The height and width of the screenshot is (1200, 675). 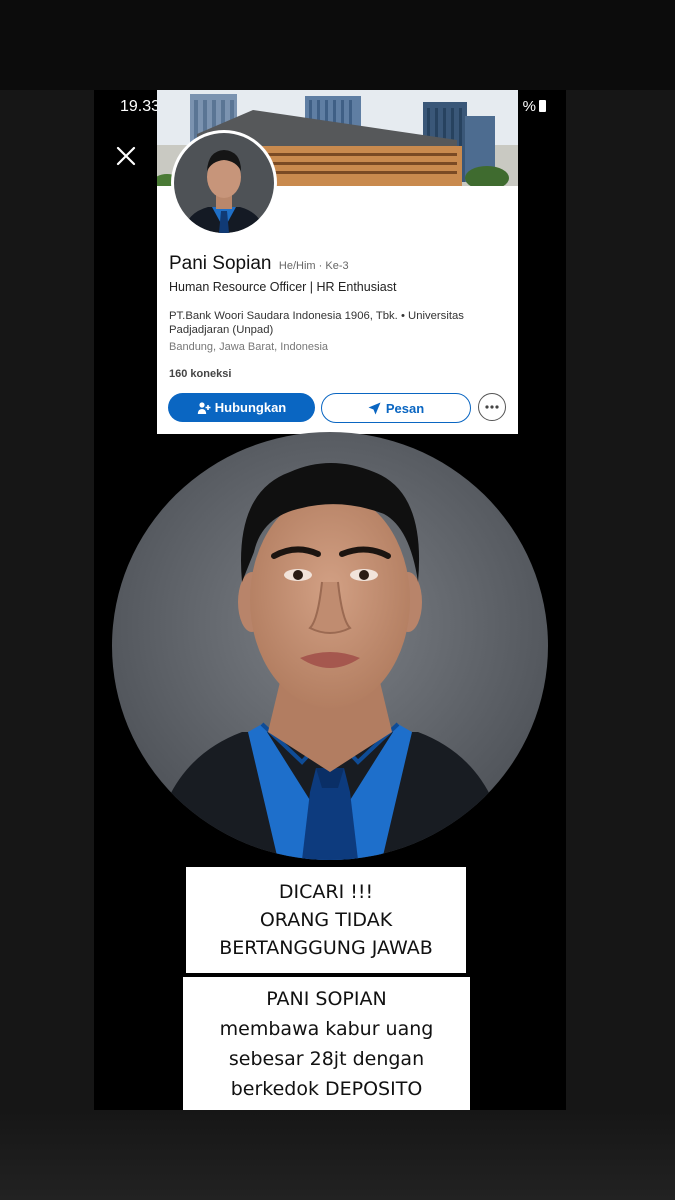 I want to click on status-time: 19.33, so click(x=140, y=106).